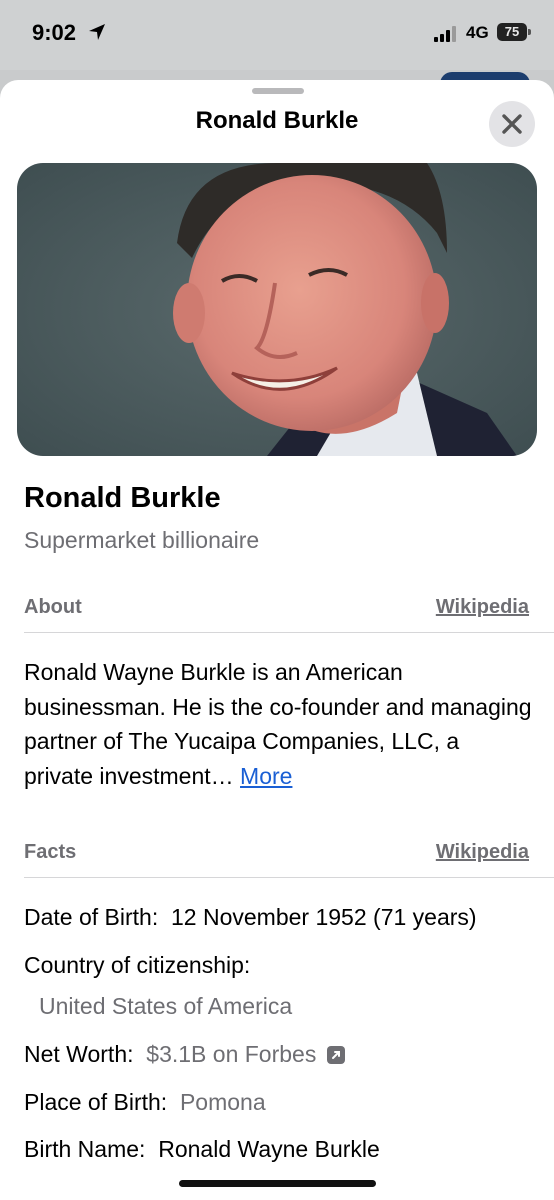 The image size is (554, 1200). What do you see at coordinates (266, 776) in the screenshot?
I see `more-link: More` at bounding box center [266, 776].